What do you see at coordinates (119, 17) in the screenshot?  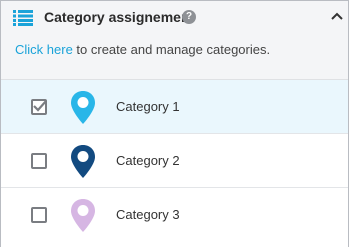 I see `panel-title: Category assignement` at bounding box center [119, 17].